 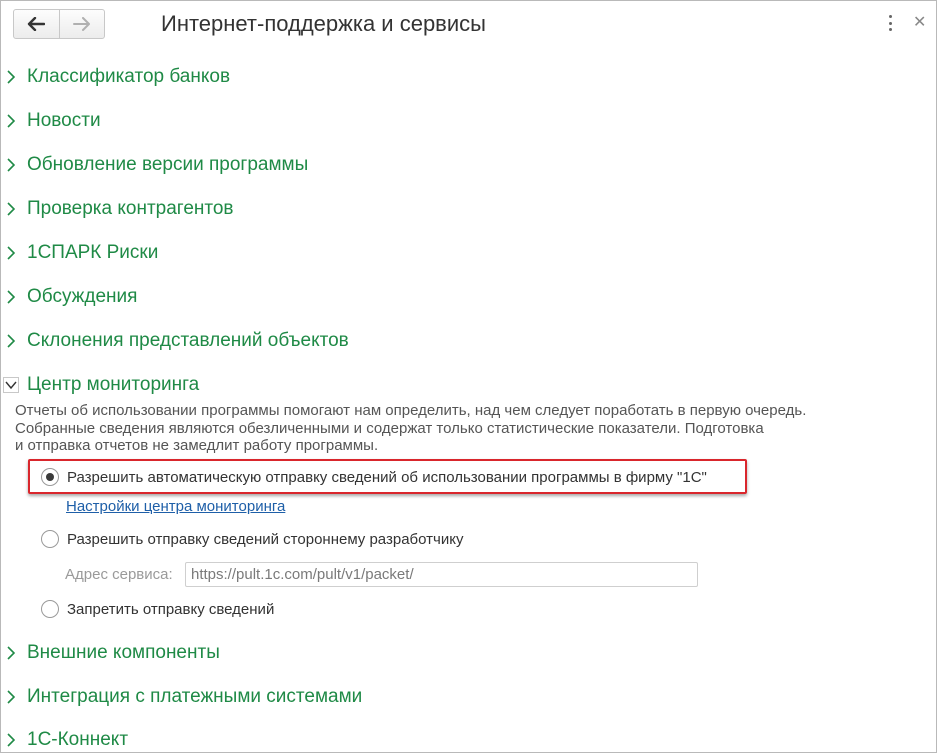 What do you see at coordinates (64, 120) in the screenshot?
I see `section-label: Новости` at bounding box center [64, 120].